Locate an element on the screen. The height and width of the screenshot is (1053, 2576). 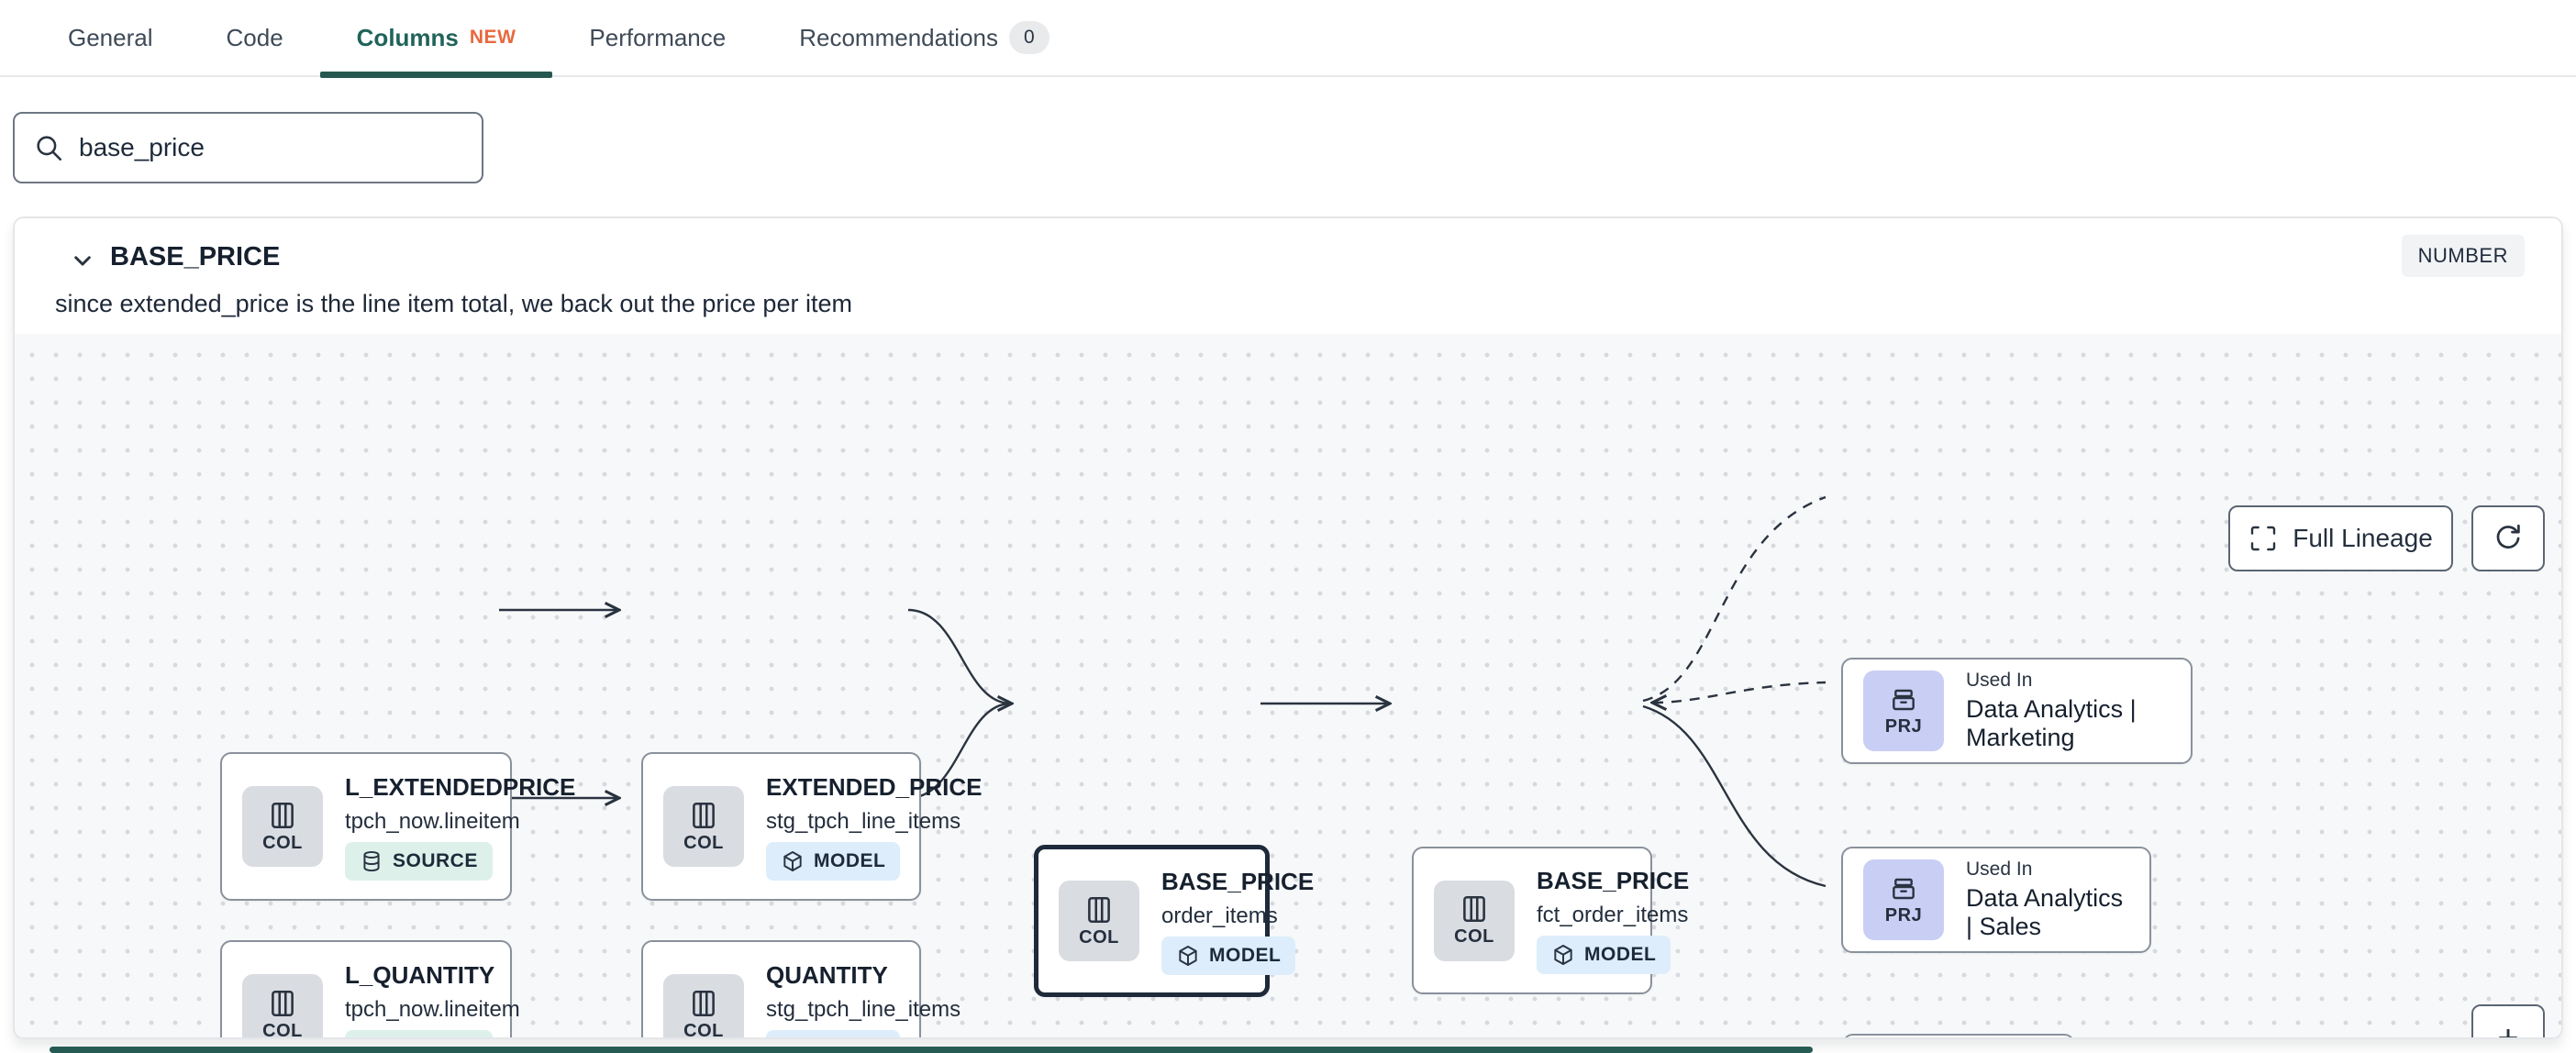
refresh-icon is located at coordinates (2508, 536).